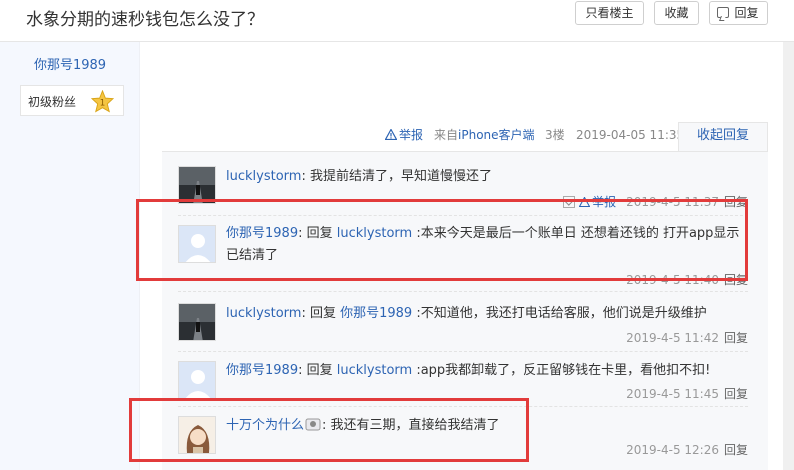 Image resolution: width=794 pixels, height=470 pixels. Describe the element at coordinates (723, 137) in the screenshot. I see `collapse-replies-button: 收起回复` at that location.